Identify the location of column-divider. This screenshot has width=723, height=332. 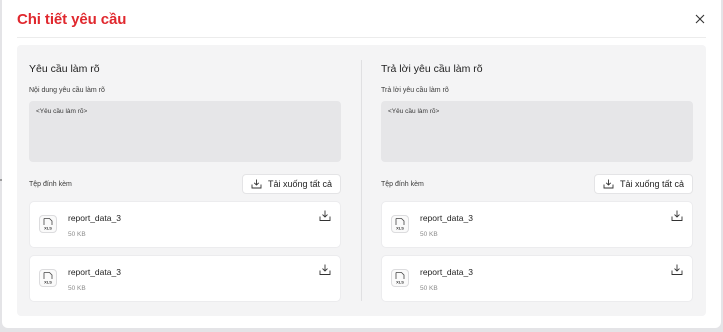
(361, 180).